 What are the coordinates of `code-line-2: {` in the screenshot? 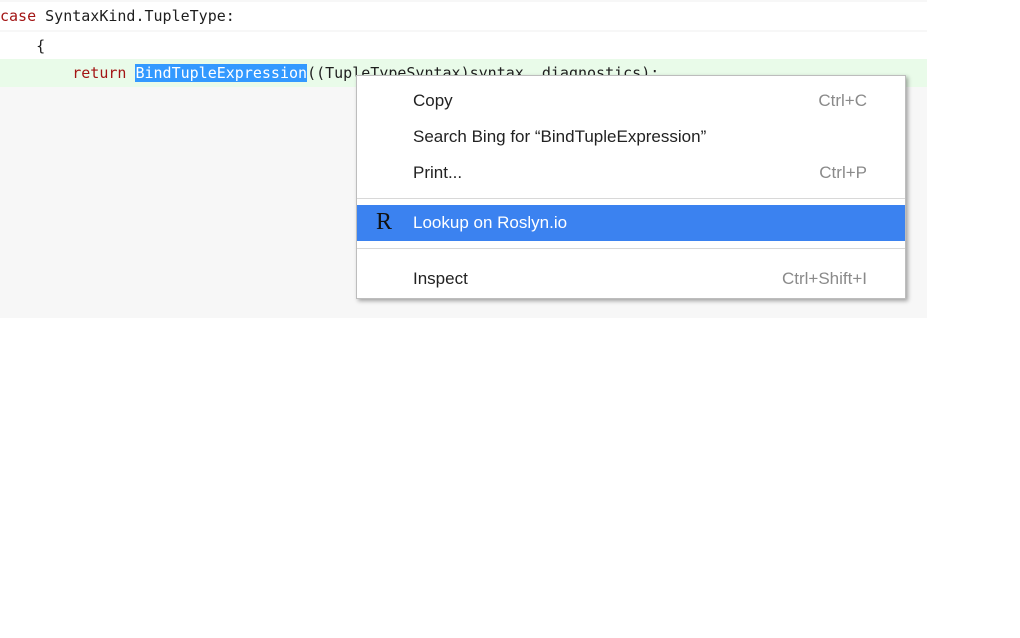 It's located at (463, 46).